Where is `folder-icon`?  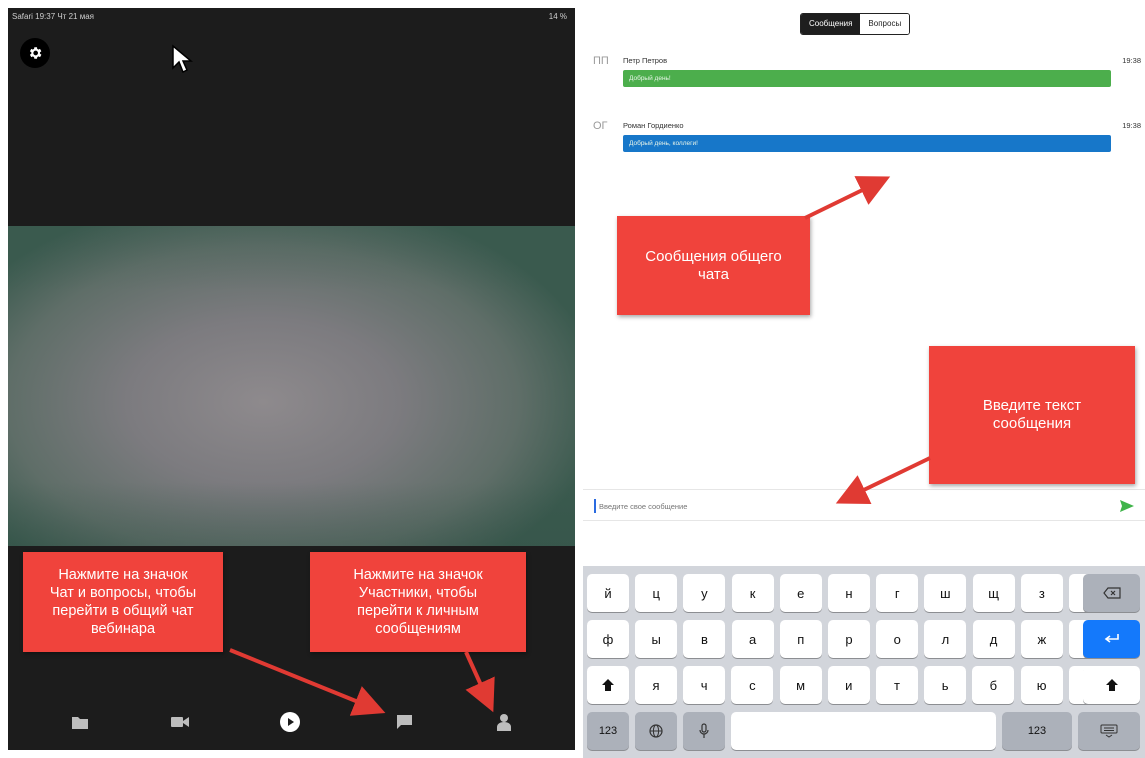 folder-icon is located at coordinates (80, 723).